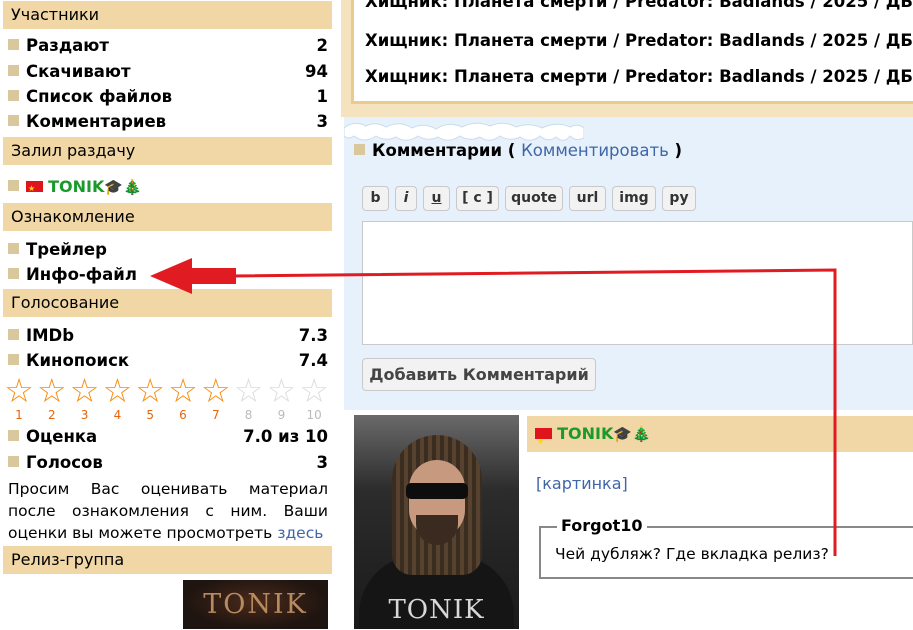 This screenshot has height=630, width=913. I want to click on uploader-header: Залил раздачу, so click(167, 151).